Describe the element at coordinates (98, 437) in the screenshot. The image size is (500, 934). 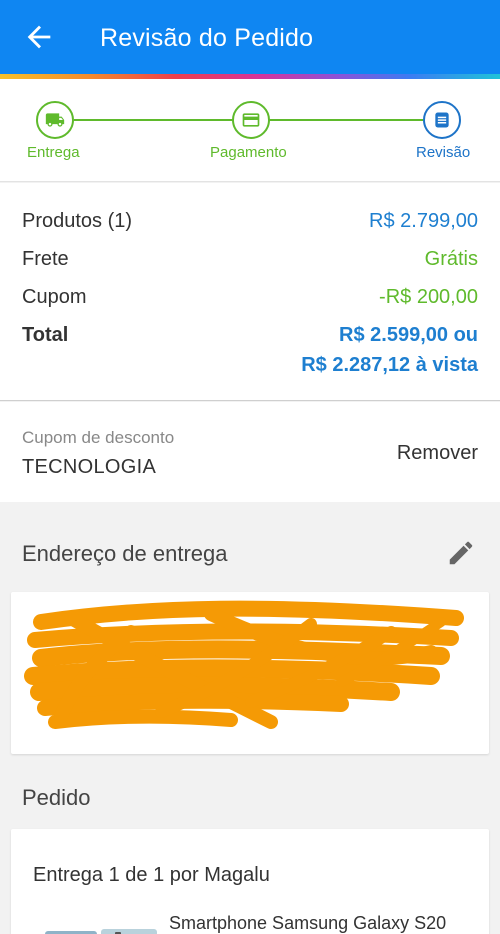
I see `coupon-caption: Cupom de desconto` at that location.